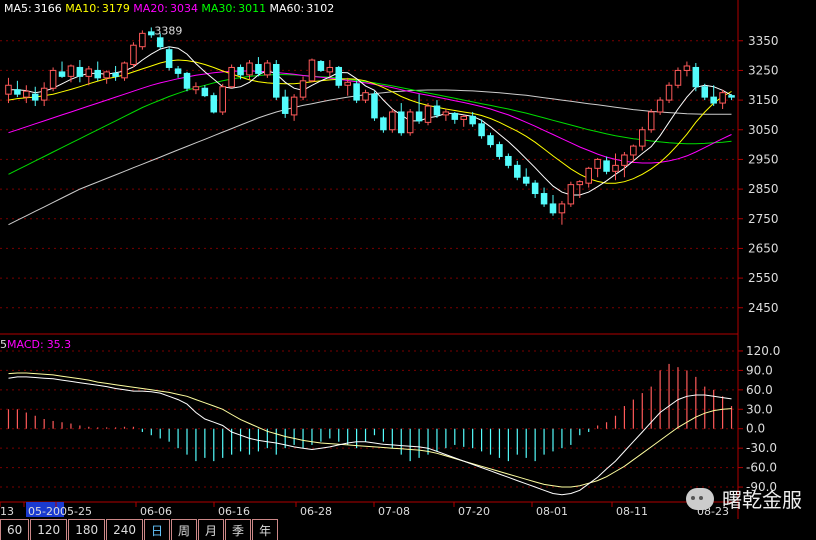 This screenshot has width=816, height=540. Describe the element at coordinates (156, 511) in the screenshot. I see `date-label: 06-06` at that location.